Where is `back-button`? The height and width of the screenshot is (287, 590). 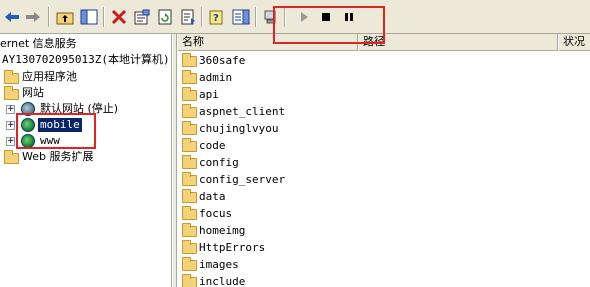
back-button is located at coordinates (12, 17).